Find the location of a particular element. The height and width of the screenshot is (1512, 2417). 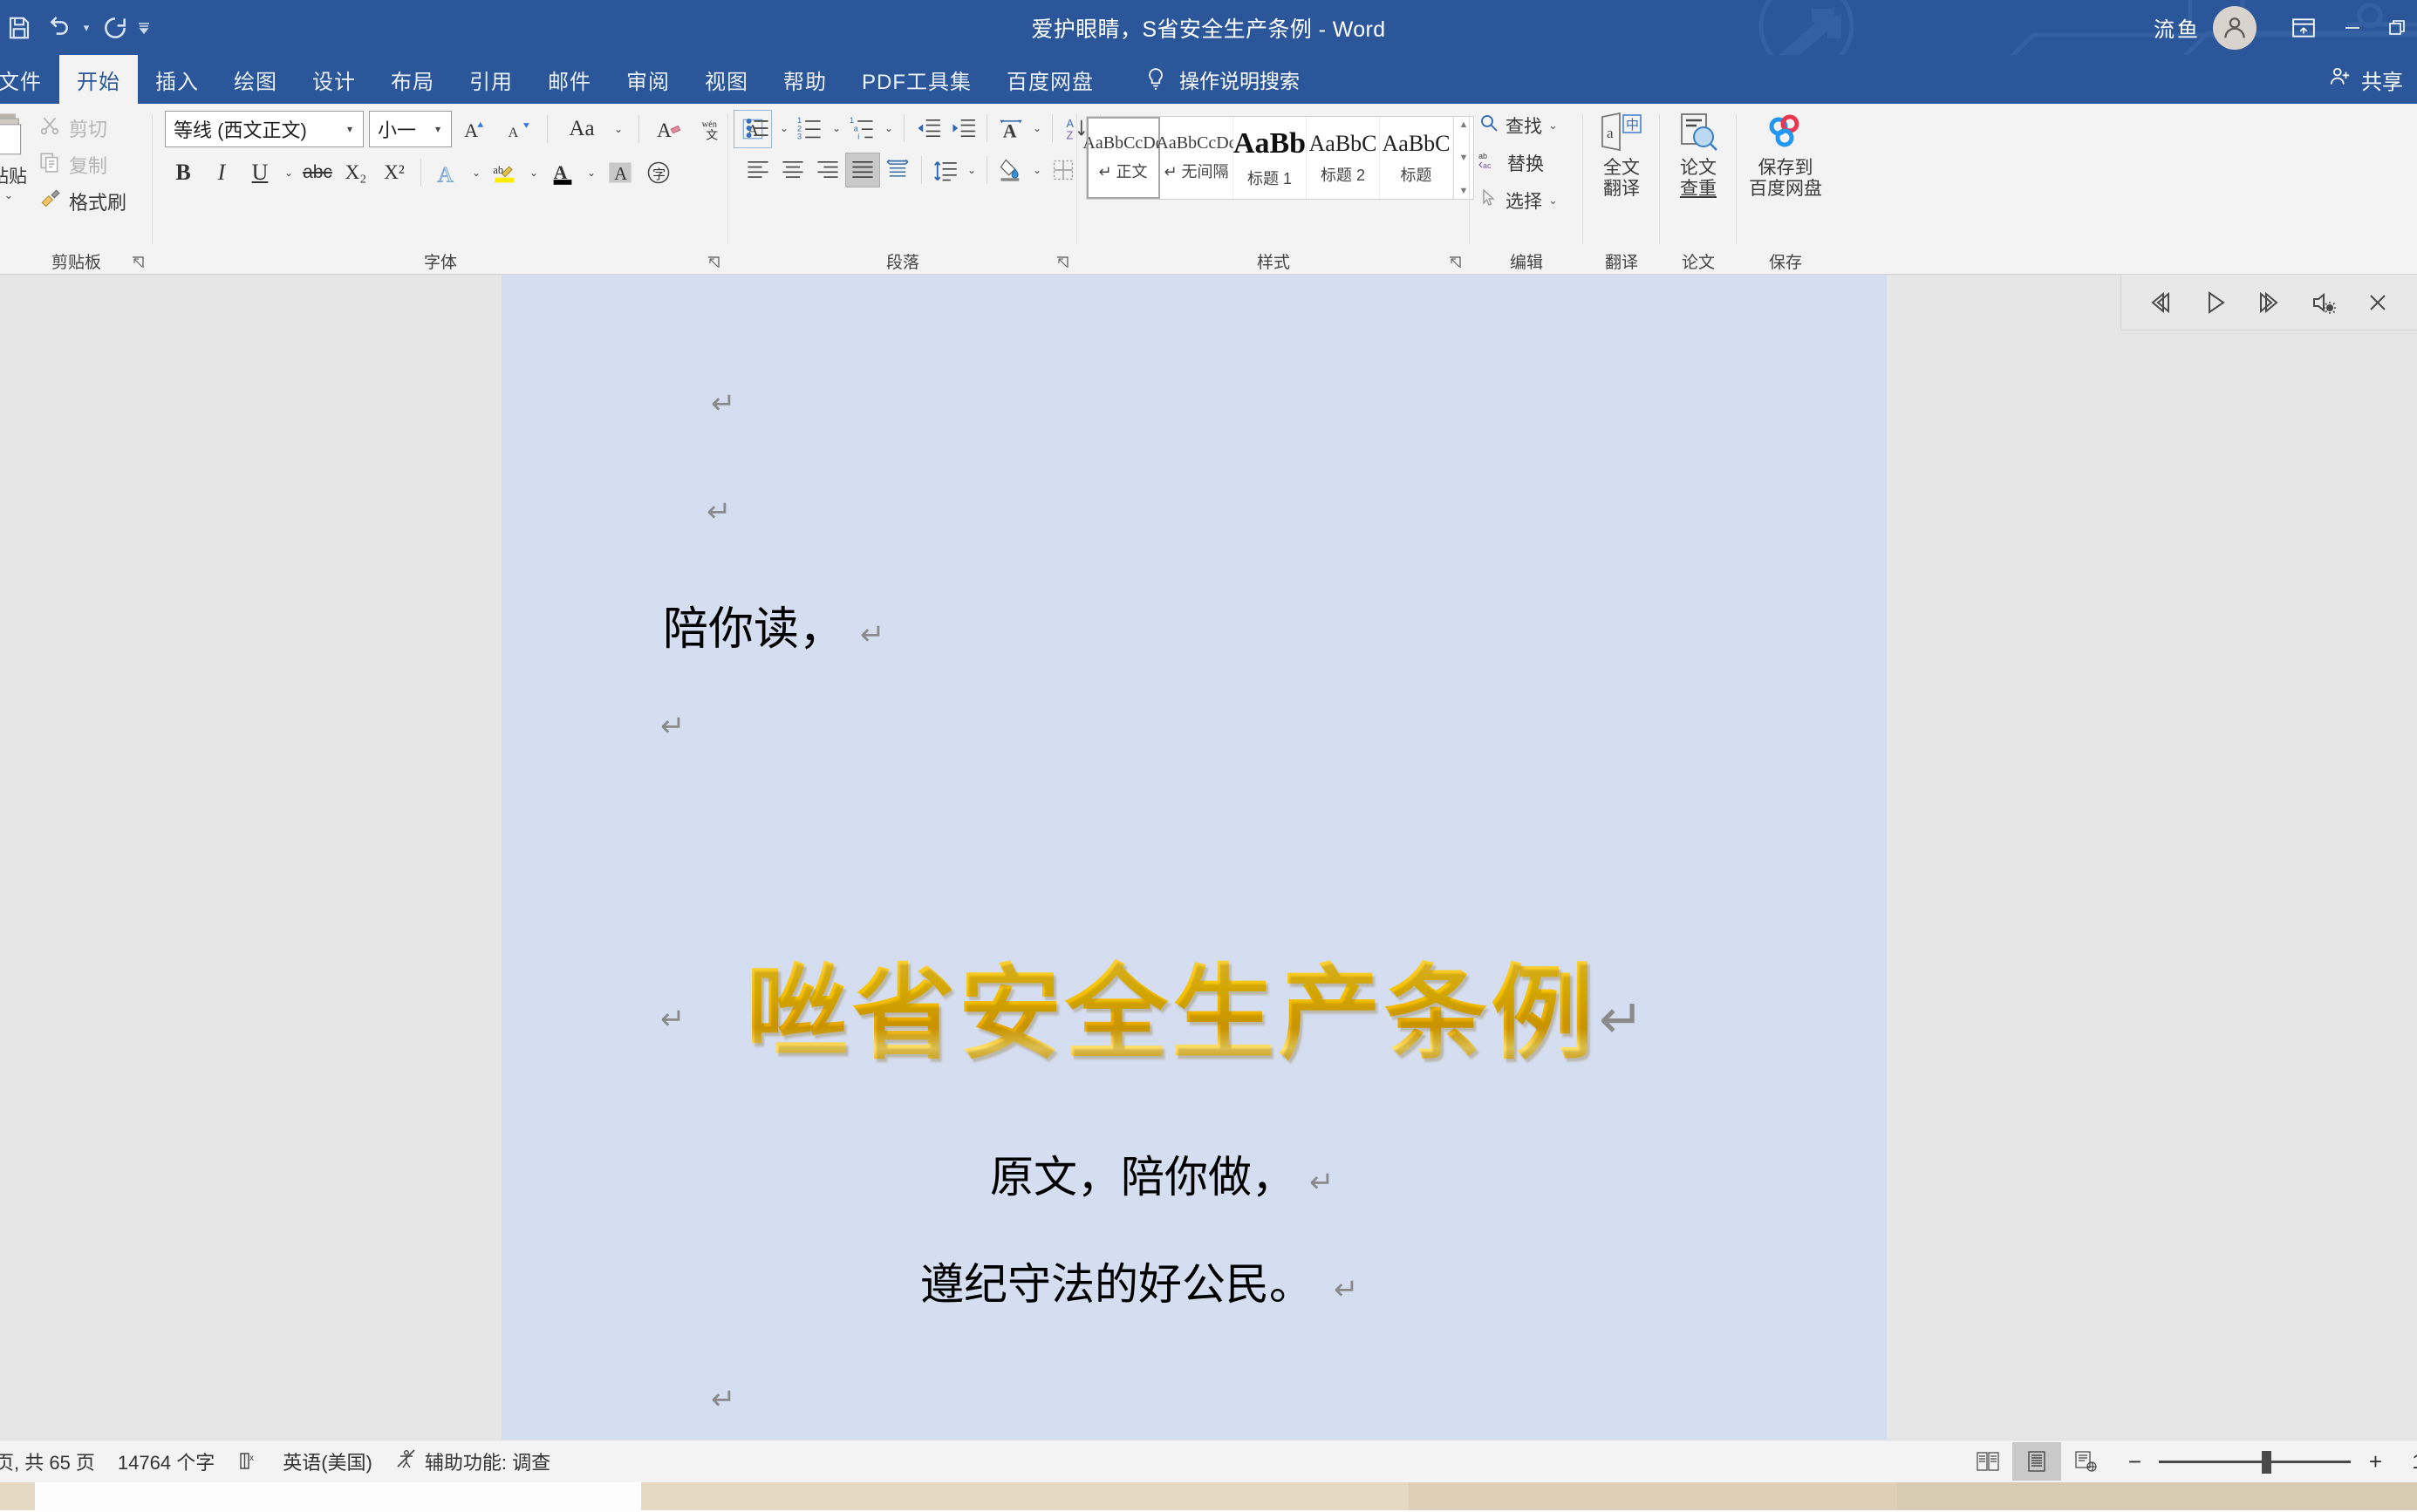

tab-design: 设计 is located at coordinates (334, 79).